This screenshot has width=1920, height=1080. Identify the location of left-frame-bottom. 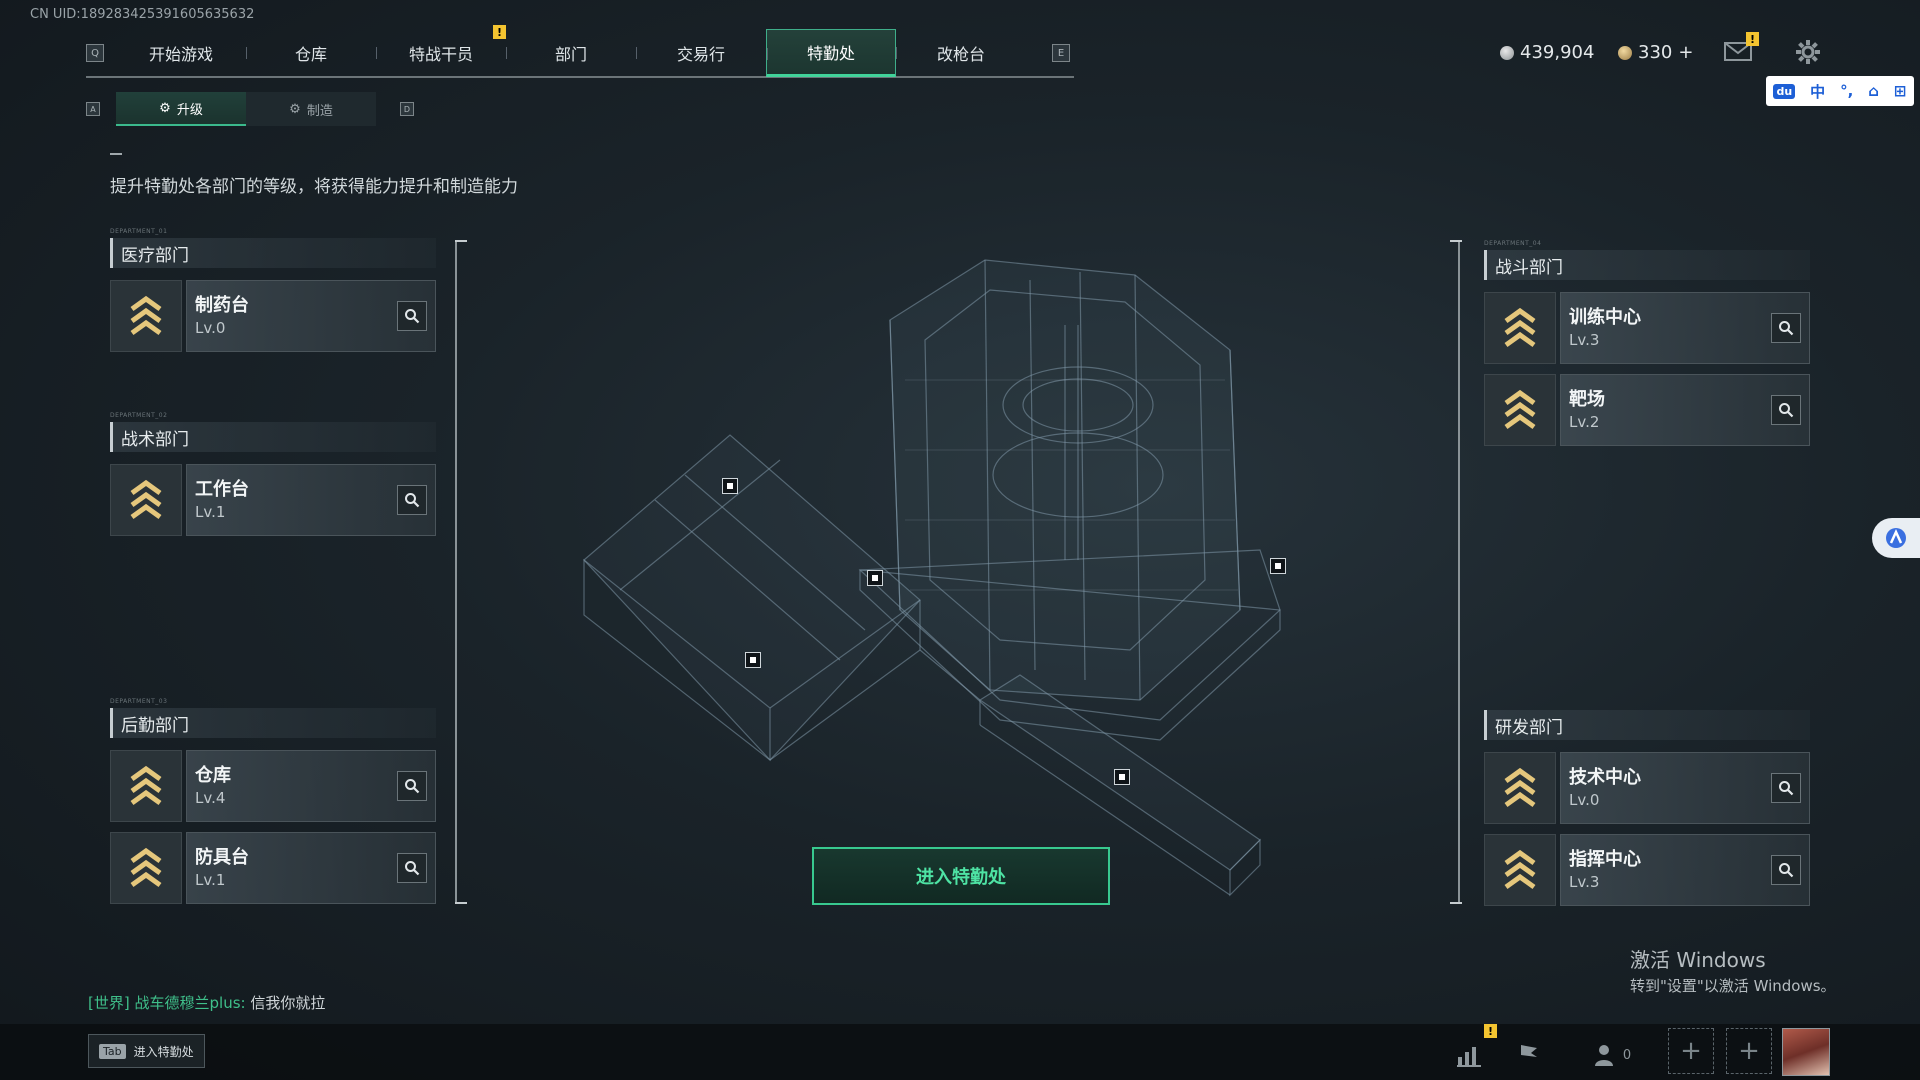
(461, 903).